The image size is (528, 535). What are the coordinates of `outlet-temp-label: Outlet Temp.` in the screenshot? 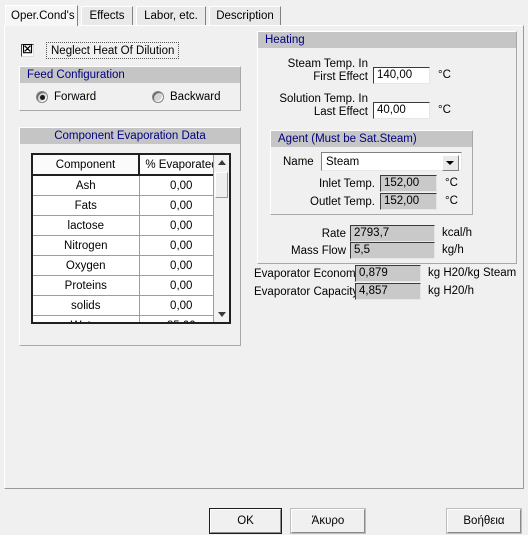 It's located at (342, 202).